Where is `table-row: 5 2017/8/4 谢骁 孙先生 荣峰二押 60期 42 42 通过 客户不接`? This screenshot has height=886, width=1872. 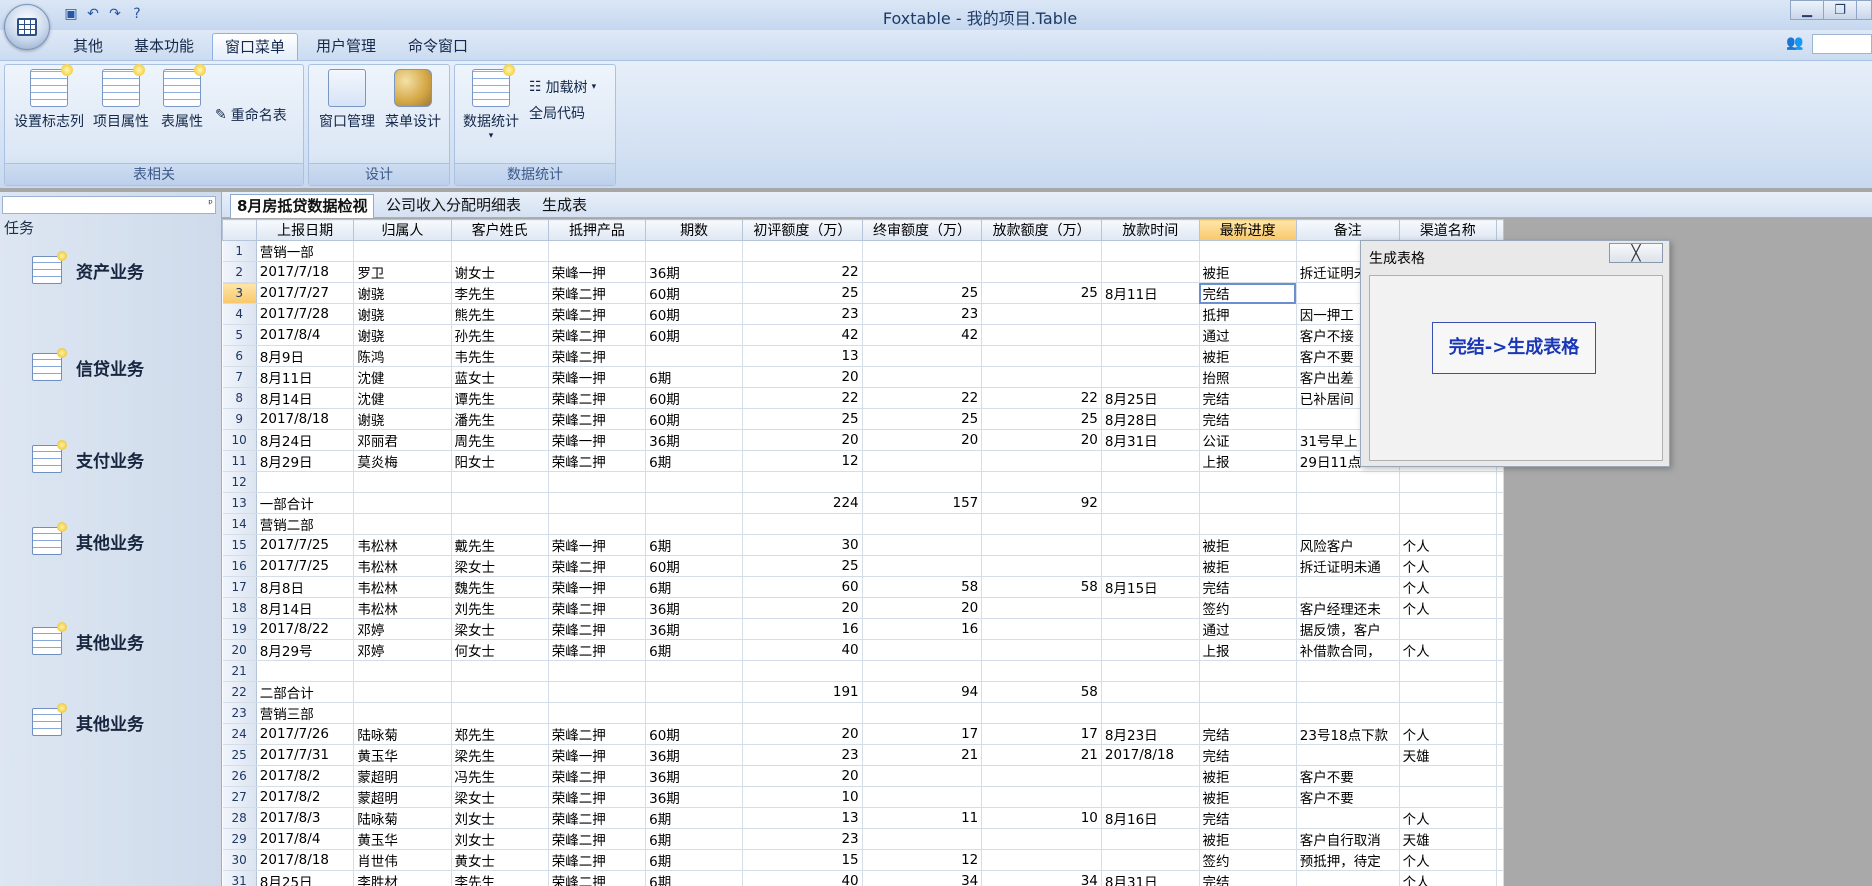
table-row: 5 2017/8/4 谢骁 孙先生 荣峰二押 60期 42 42 通过 客户不接 is located at coordinates (863, 335).